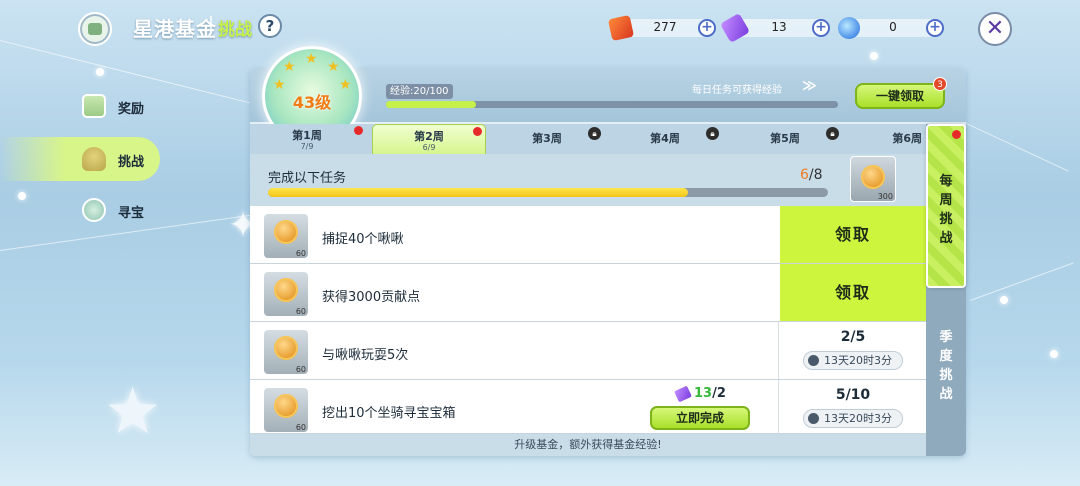 This screenshot has width=1080, height=486. What do you see at coordinates (887, 139) in the screenshot?
I see `tab-week-6: 第6周` at bounding box center [887, 139].